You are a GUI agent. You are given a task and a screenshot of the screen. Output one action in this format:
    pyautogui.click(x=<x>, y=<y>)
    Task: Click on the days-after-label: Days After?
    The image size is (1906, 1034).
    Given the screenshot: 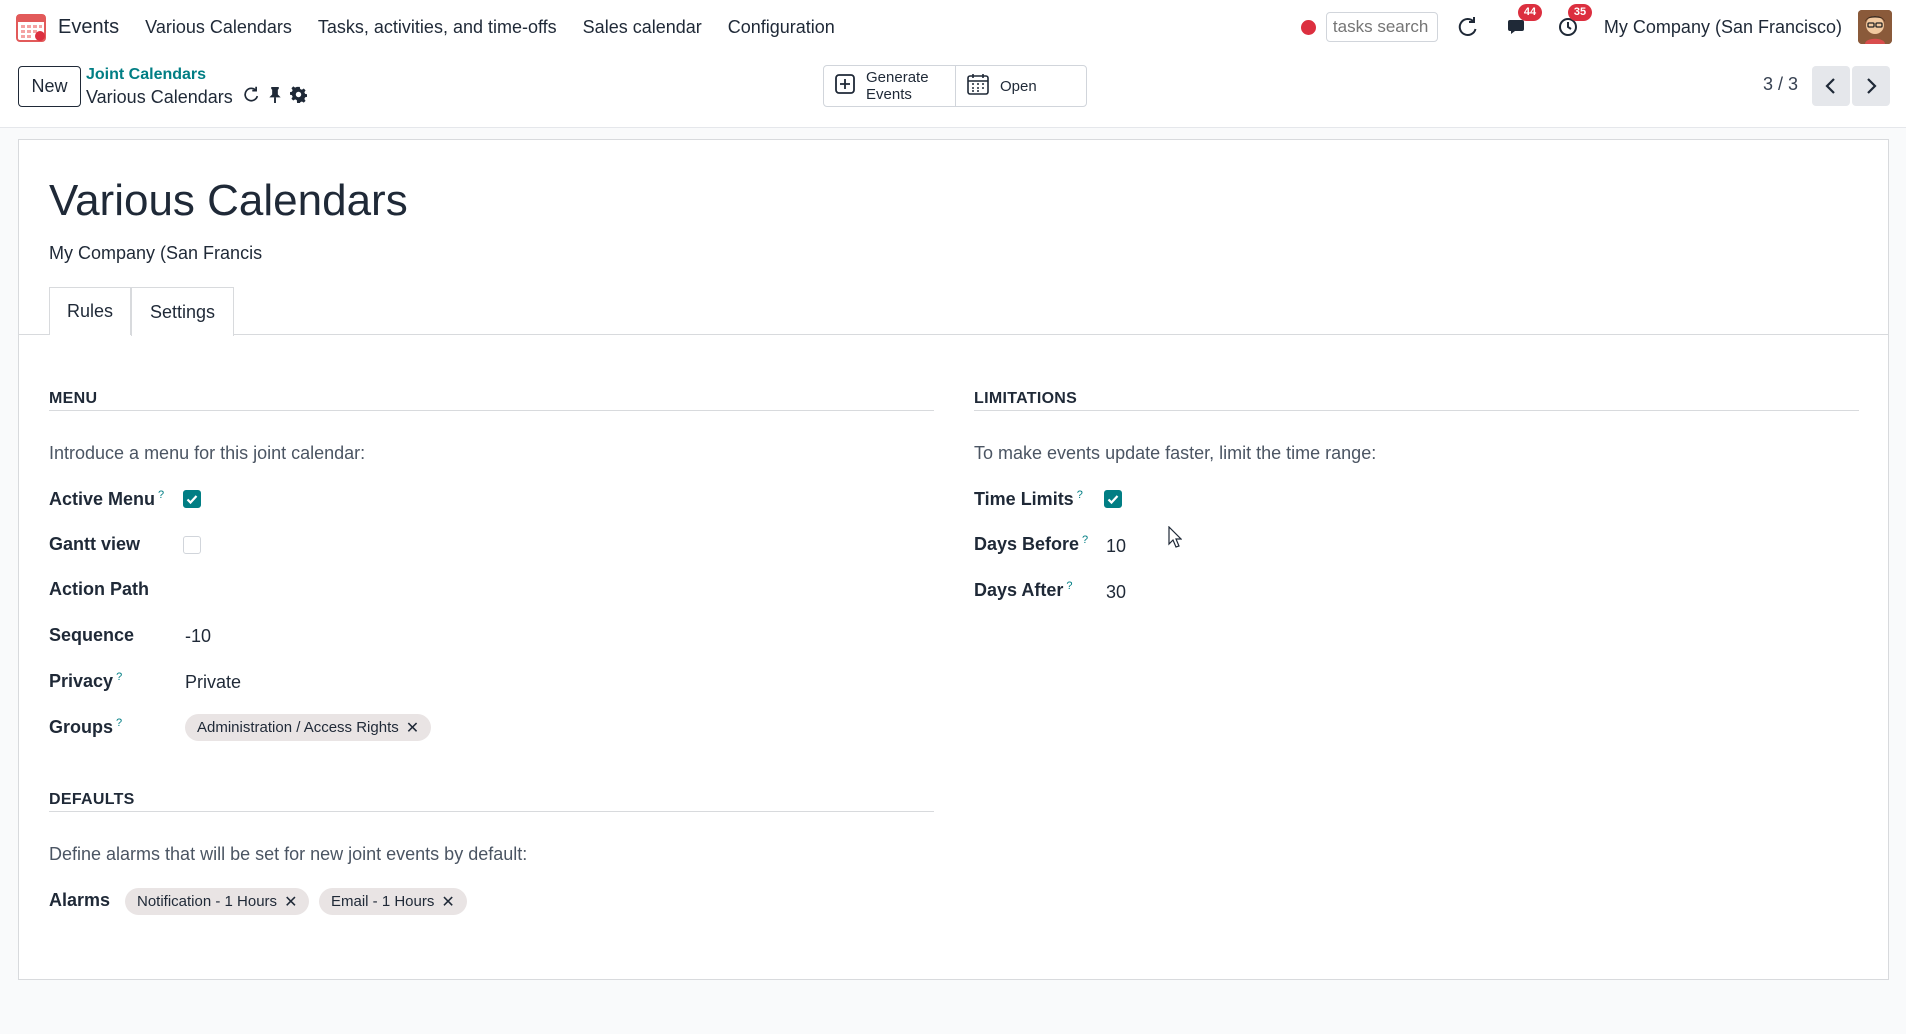 What is the action you would take?
    pyautogui.click(x=1023, y=590)
    